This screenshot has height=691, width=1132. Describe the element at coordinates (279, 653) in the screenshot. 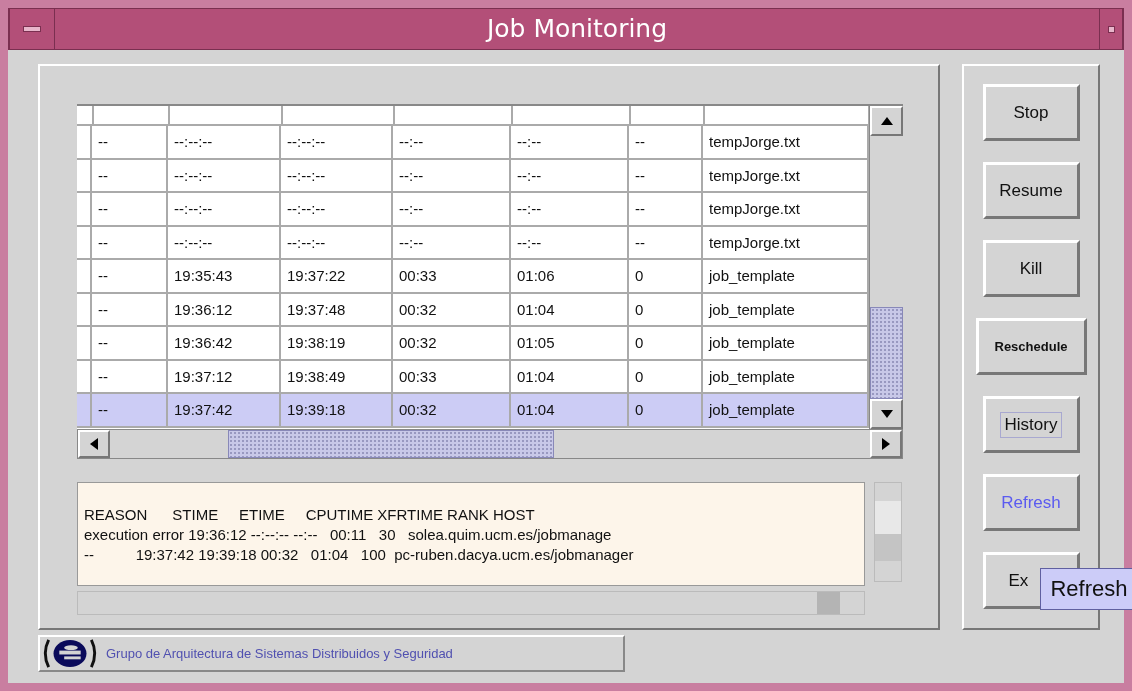

I see `status-text: Grupo de Arquitectura de Sistemas Distribuidos y Seguridad` at that location.